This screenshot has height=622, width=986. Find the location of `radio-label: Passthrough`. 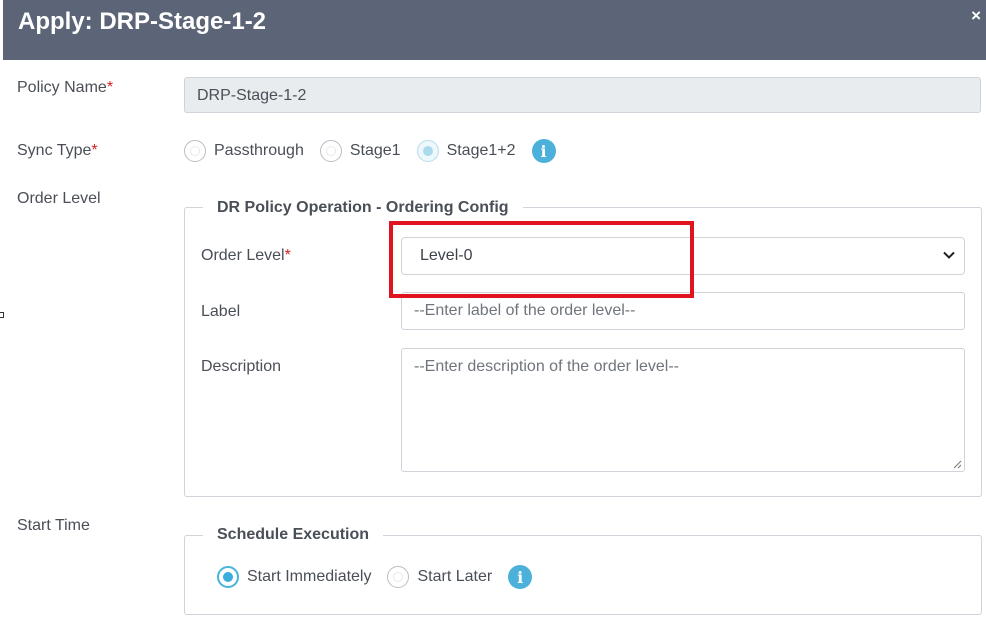

radio-label: Passthrough is located at coordinates (259, 150).